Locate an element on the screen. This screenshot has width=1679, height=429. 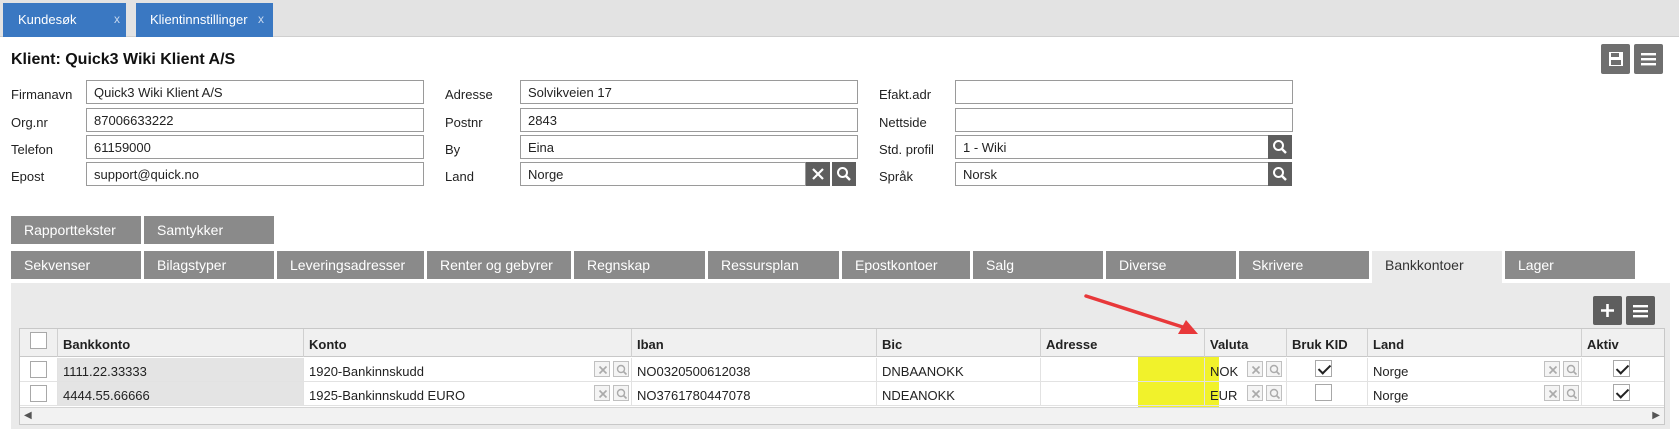
window-tab-label: Kundesøk is located at coordinates (47, 19).